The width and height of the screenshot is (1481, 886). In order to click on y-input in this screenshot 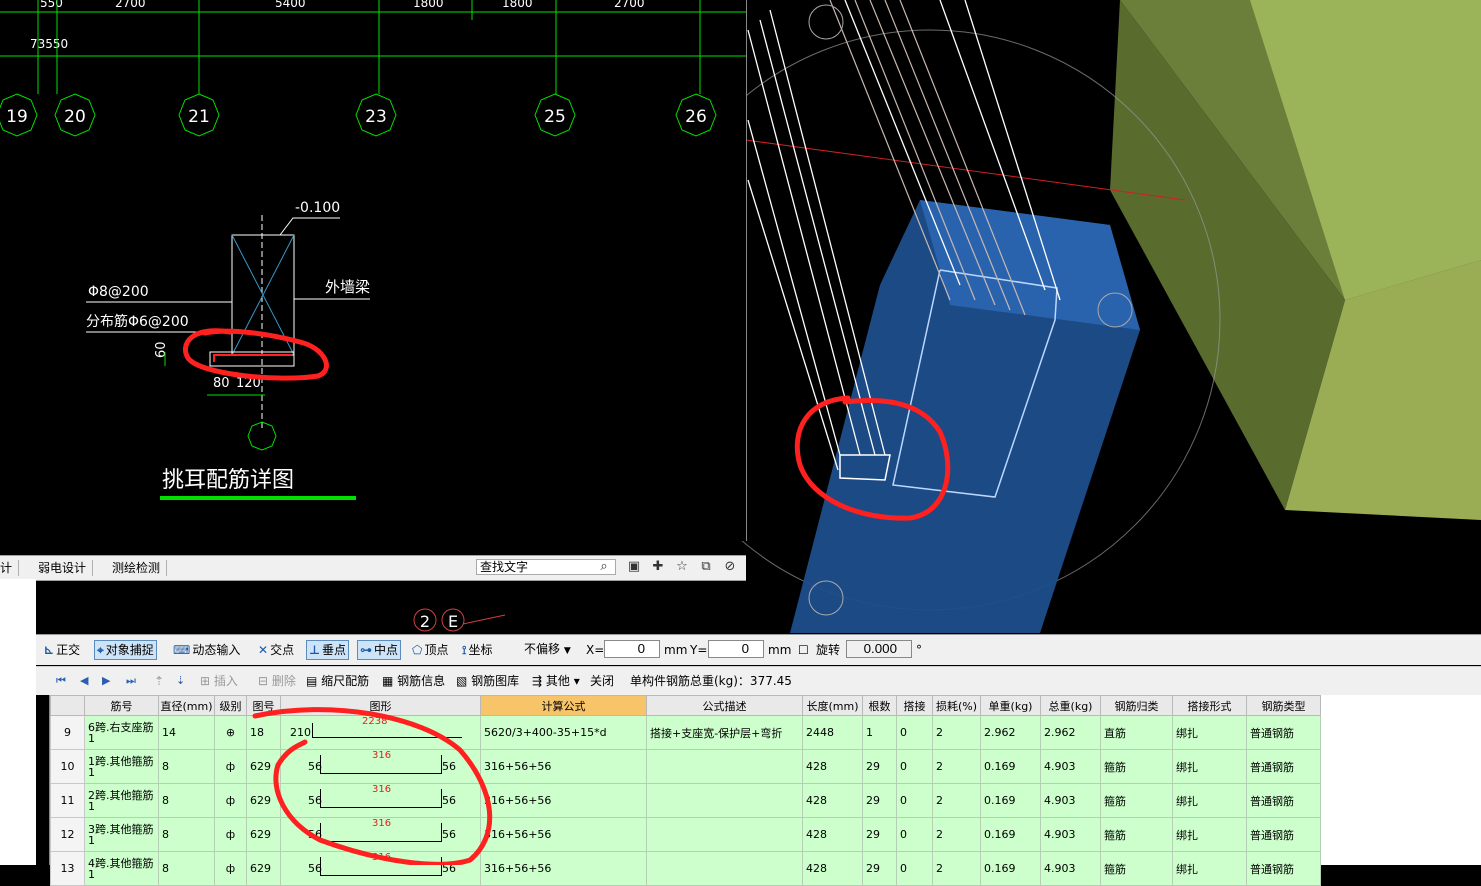, I will do `click(736, 649)`.